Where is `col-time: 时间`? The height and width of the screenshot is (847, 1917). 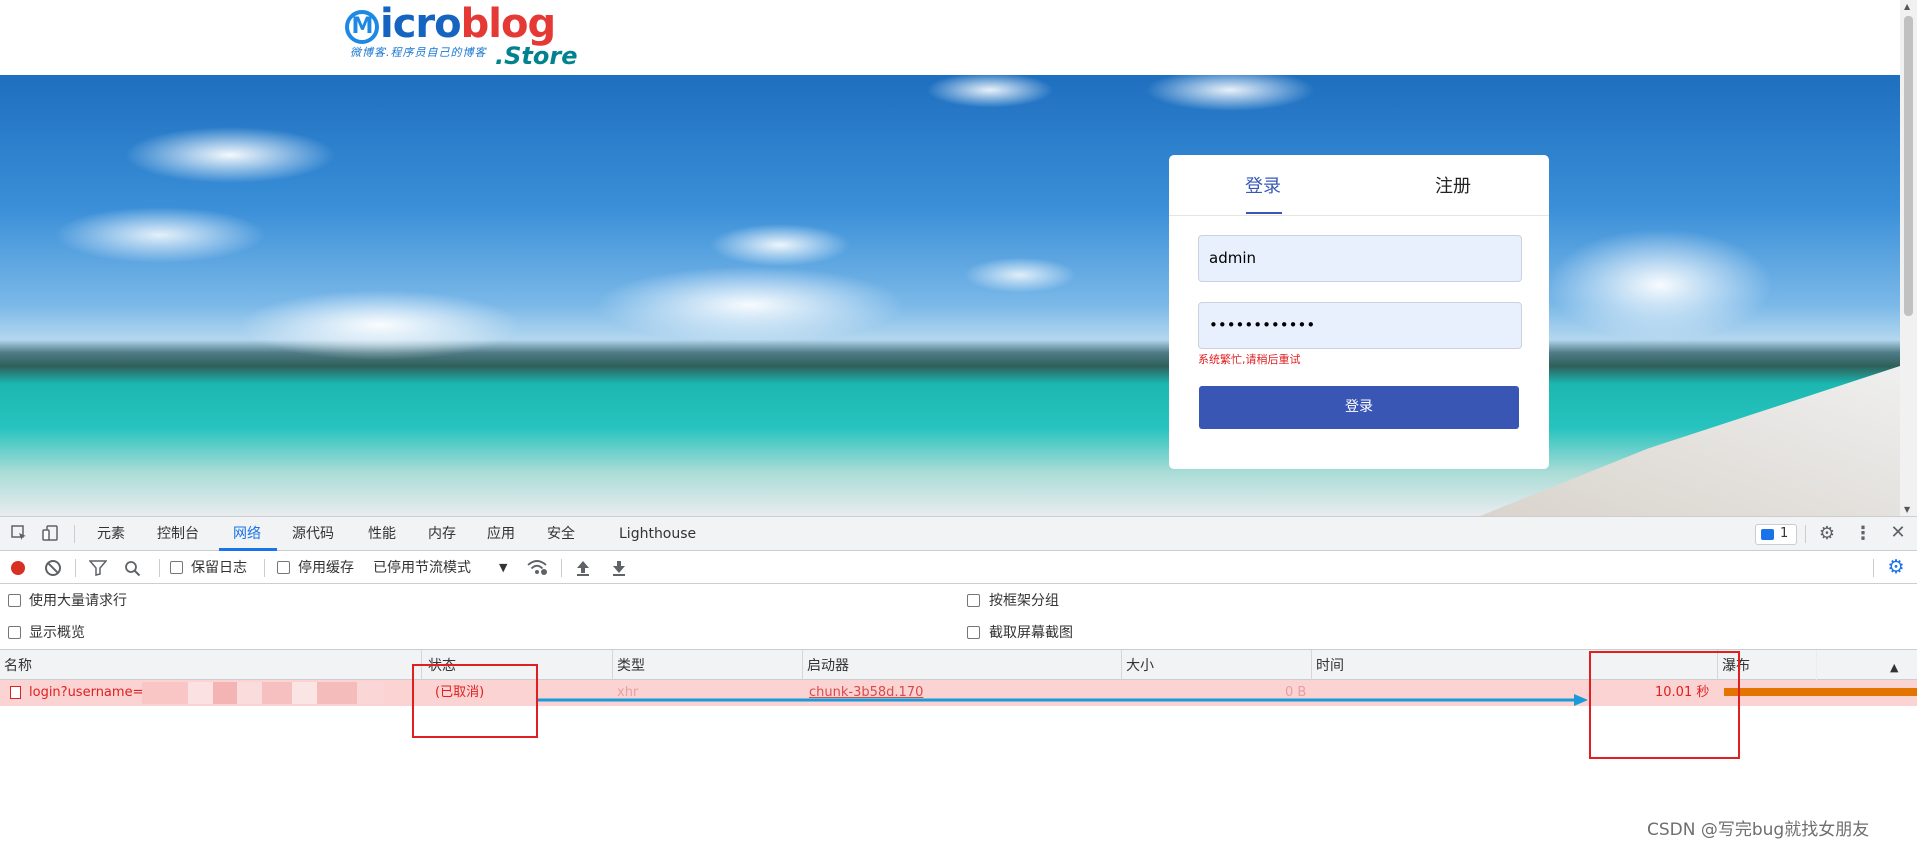 col-time: 时间 is located at coordinates (1330, 666).